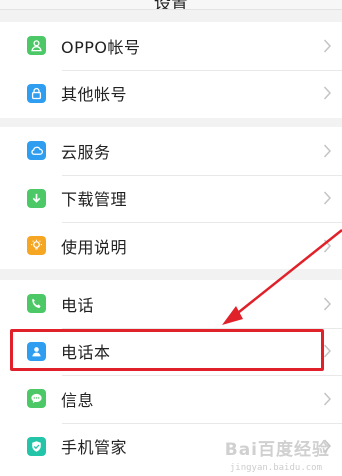  What do you see at coordinates (171, 46) in the screenshot?
I see `settings-item-oppo-account: OPPO帐号` at bounding box center [171, 46].